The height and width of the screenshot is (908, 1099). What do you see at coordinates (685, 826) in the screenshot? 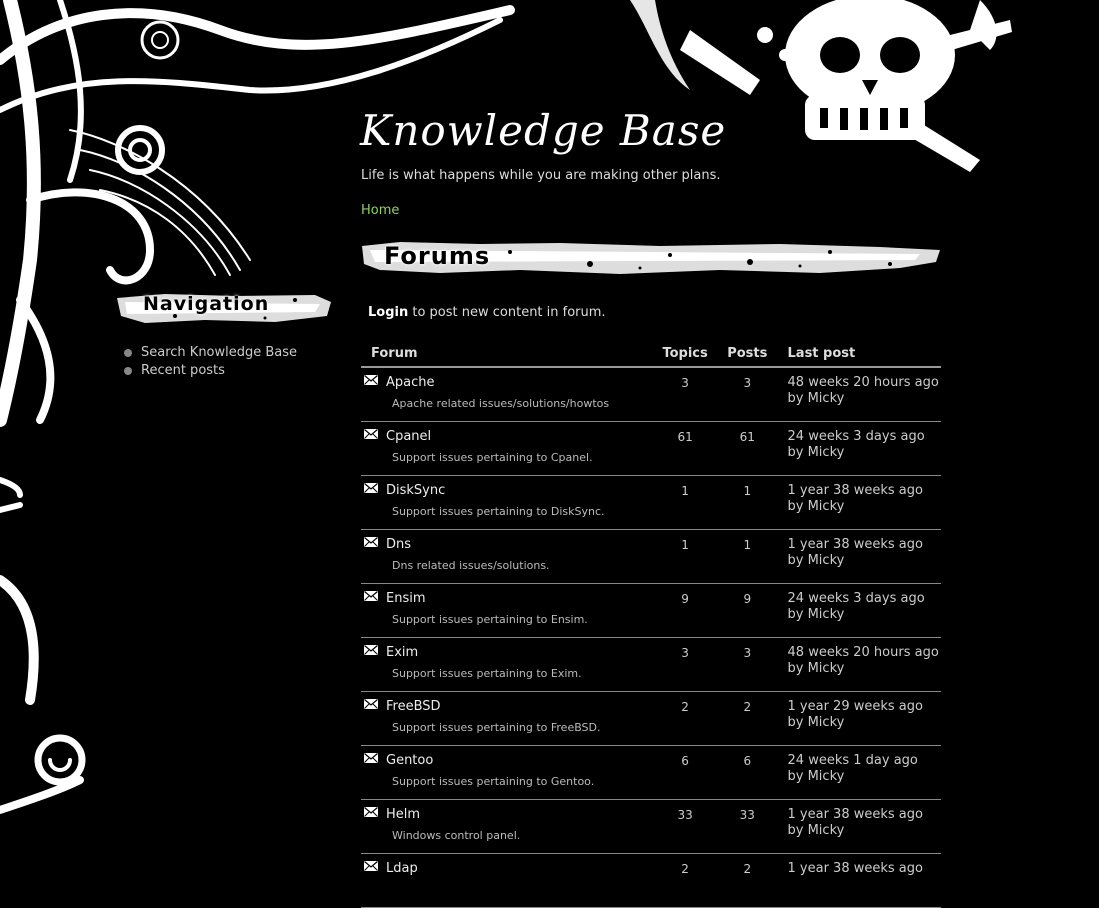
I see `topics-cell: 33` at bounding box center [685, 826].